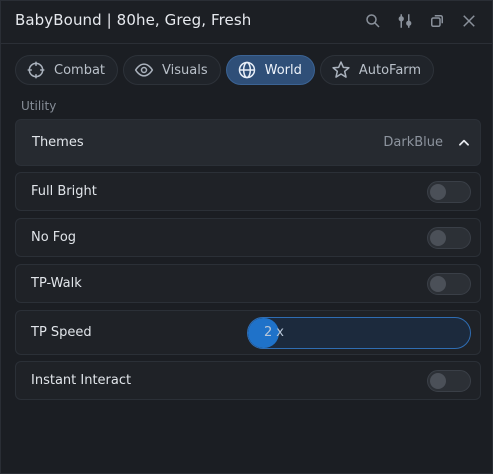 This screenshot has width=493, height=474. I want to click on sliders-icon, so click(405, 21).